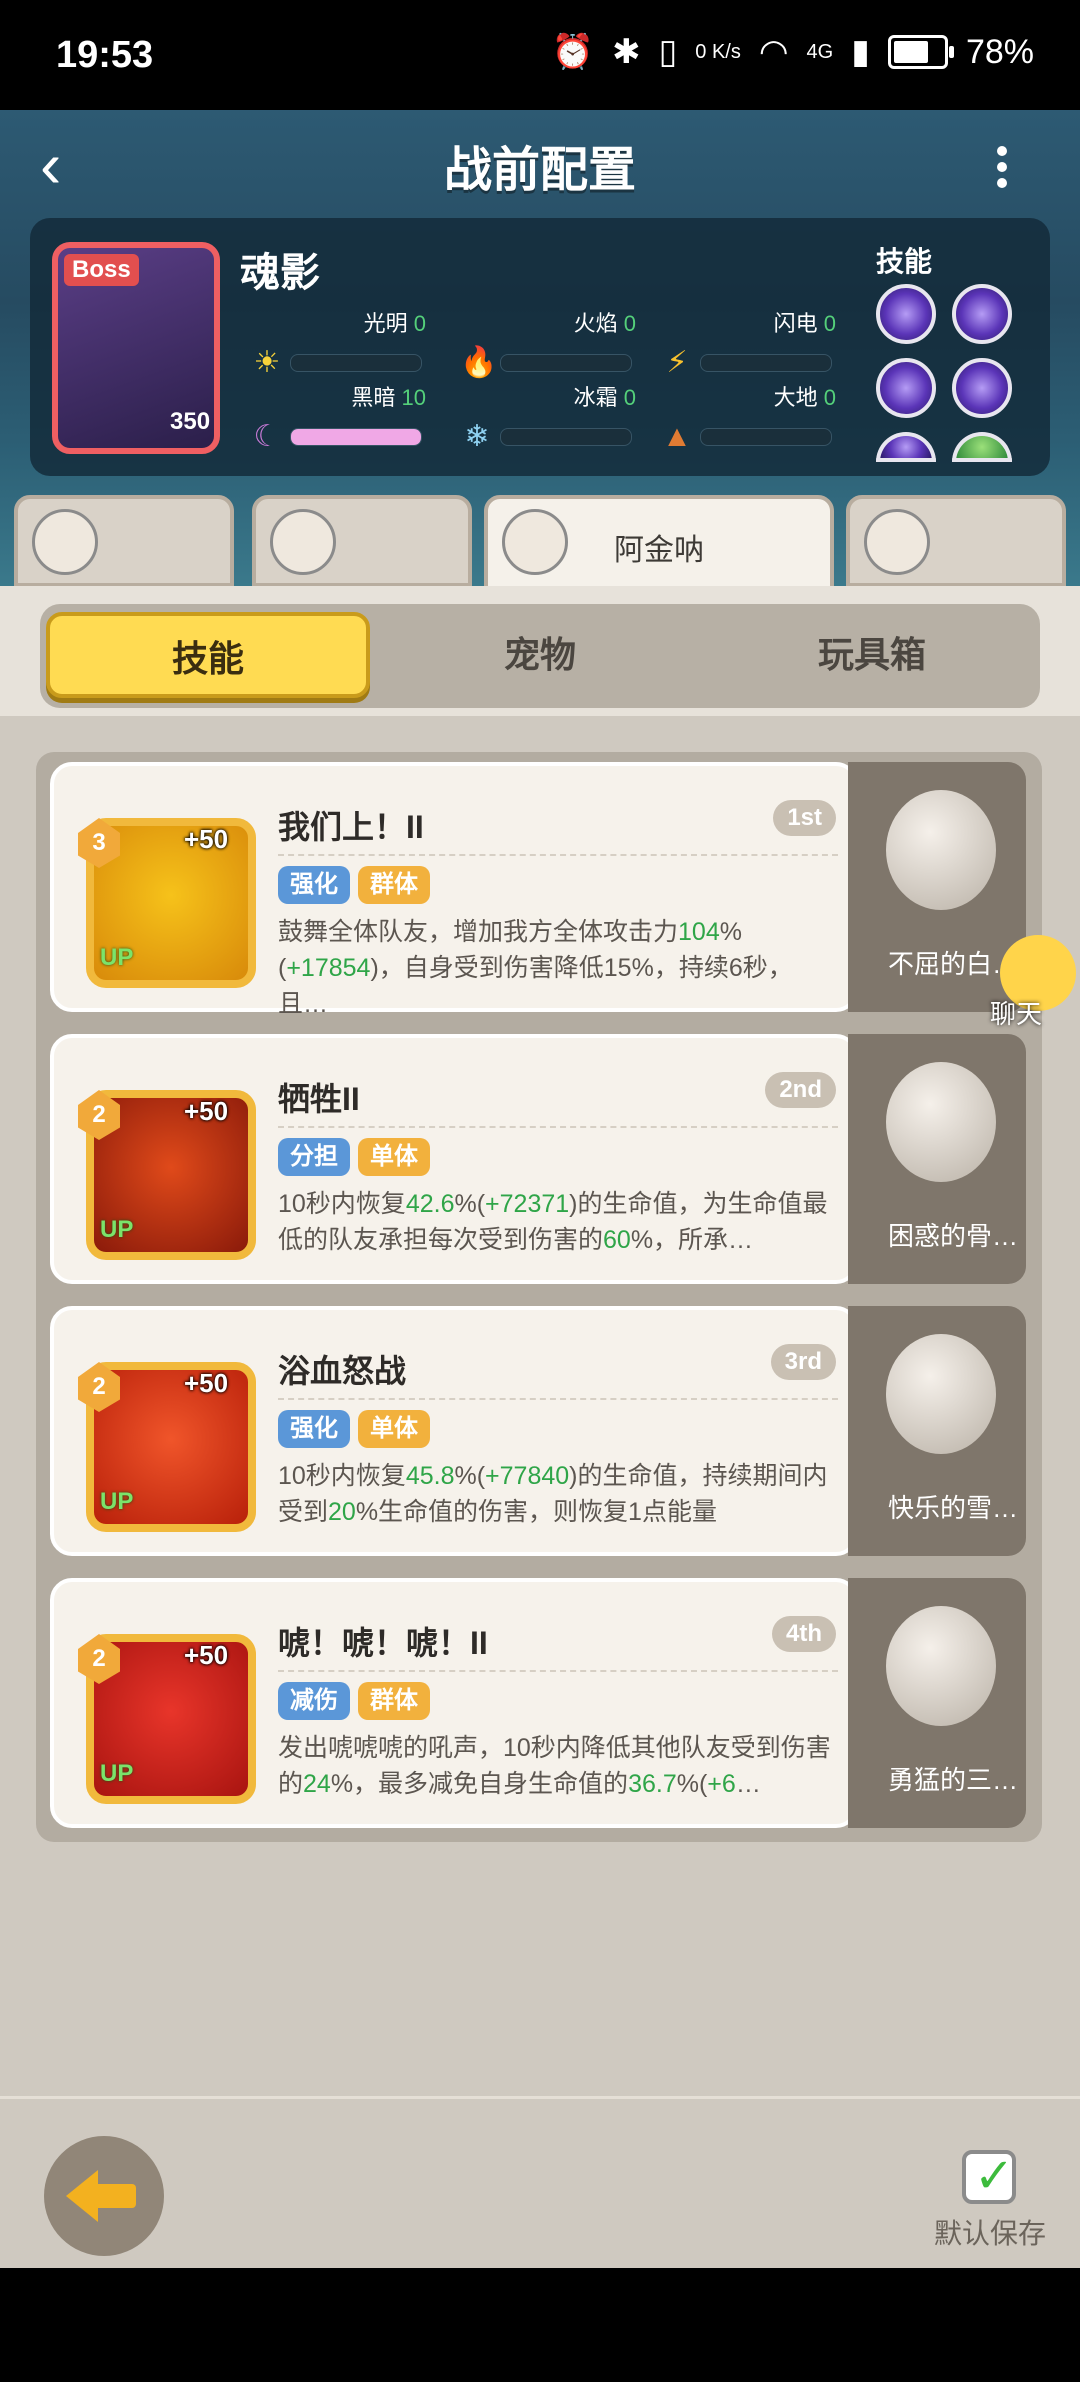 The width and height of the screenshot is (1080, 2382). Describe the element at coordinates (314, 1157) in the screenshot. I see `skill-tag: 分担` at that location.